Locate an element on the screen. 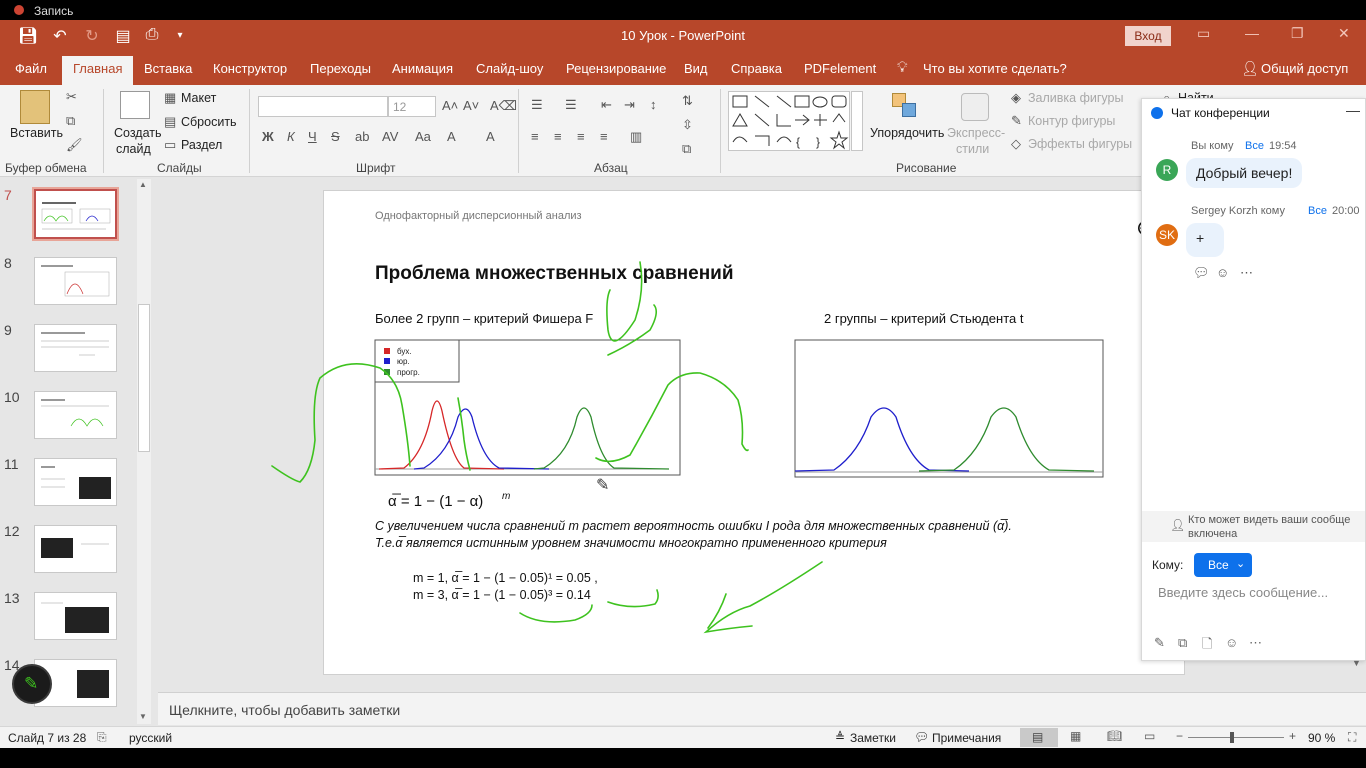  msg2-recipient: Все is located at coordinates (1317, 211).